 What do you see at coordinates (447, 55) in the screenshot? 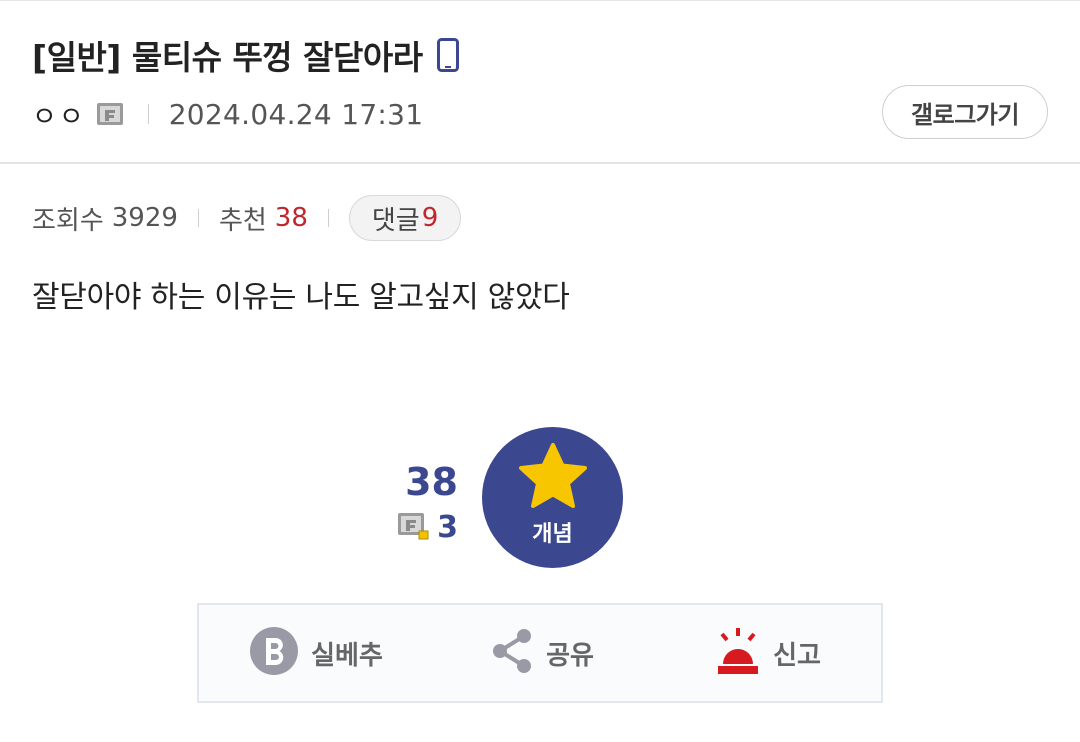
I see `phone-icon` at bounding box center [447, 55].